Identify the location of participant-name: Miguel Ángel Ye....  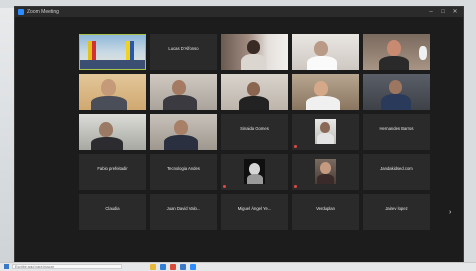
(254, 208).